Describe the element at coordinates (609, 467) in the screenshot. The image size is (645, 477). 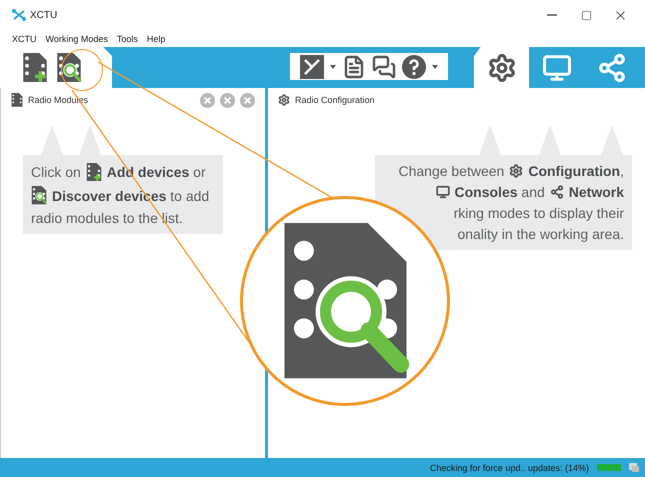
I see `progress-bar` at that location.